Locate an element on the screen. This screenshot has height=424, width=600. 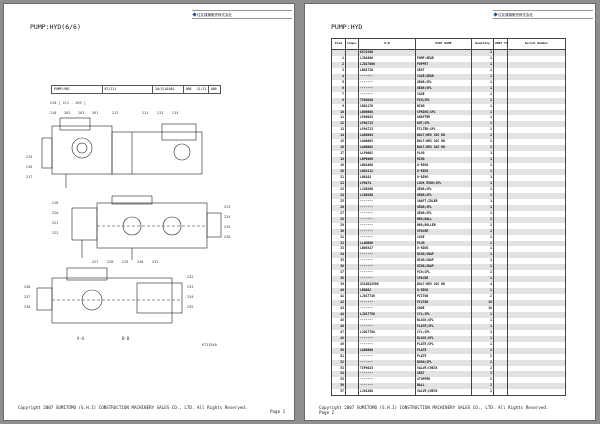
page-title: PUMP:HYD is located at coordinates (347, 27).